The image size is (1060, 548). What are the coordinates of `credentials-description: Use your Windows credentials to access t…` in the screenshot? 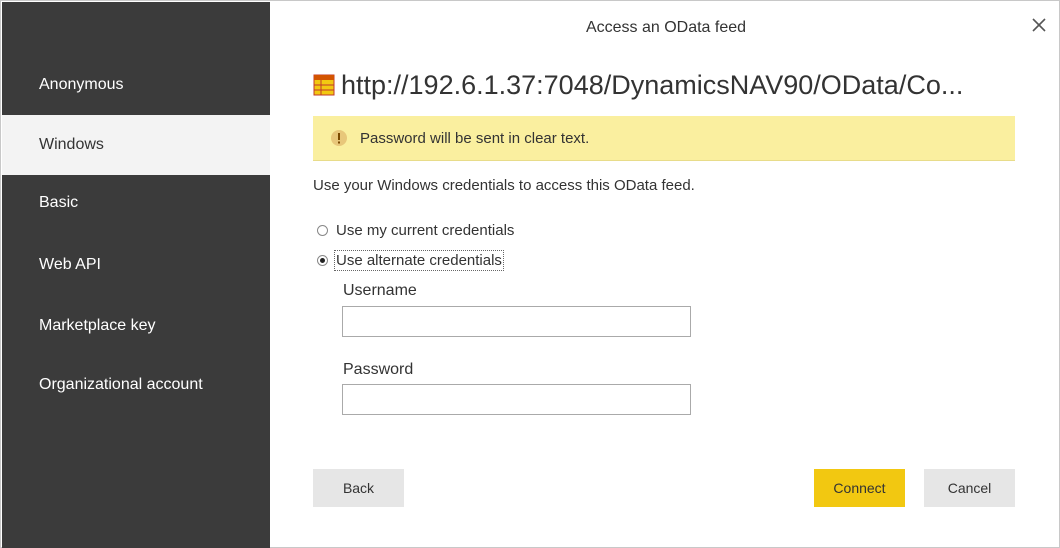 It's located at (504, 185).